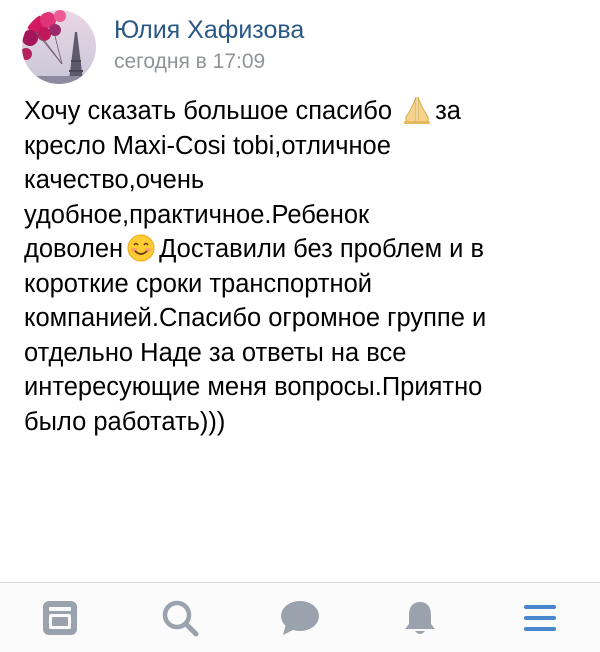 The image size is (600, 652). I want to click on bottom-tab-bar, so click(300, 617).